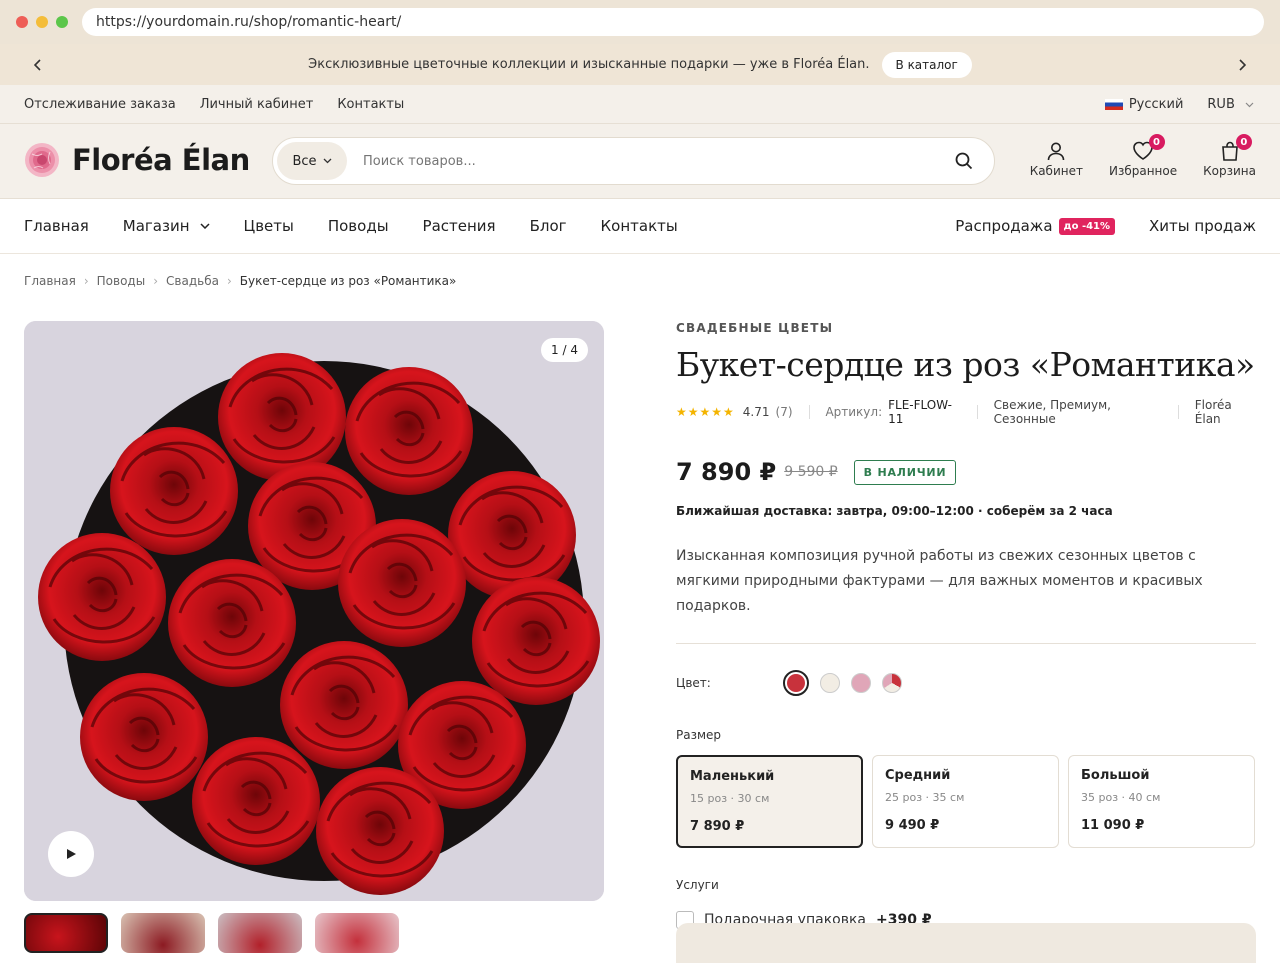  What do you see at coordinates (705, 412) in the screenshot?
I see `rating-stars-icon: ★★★★★` at bounding box center [705, 412].